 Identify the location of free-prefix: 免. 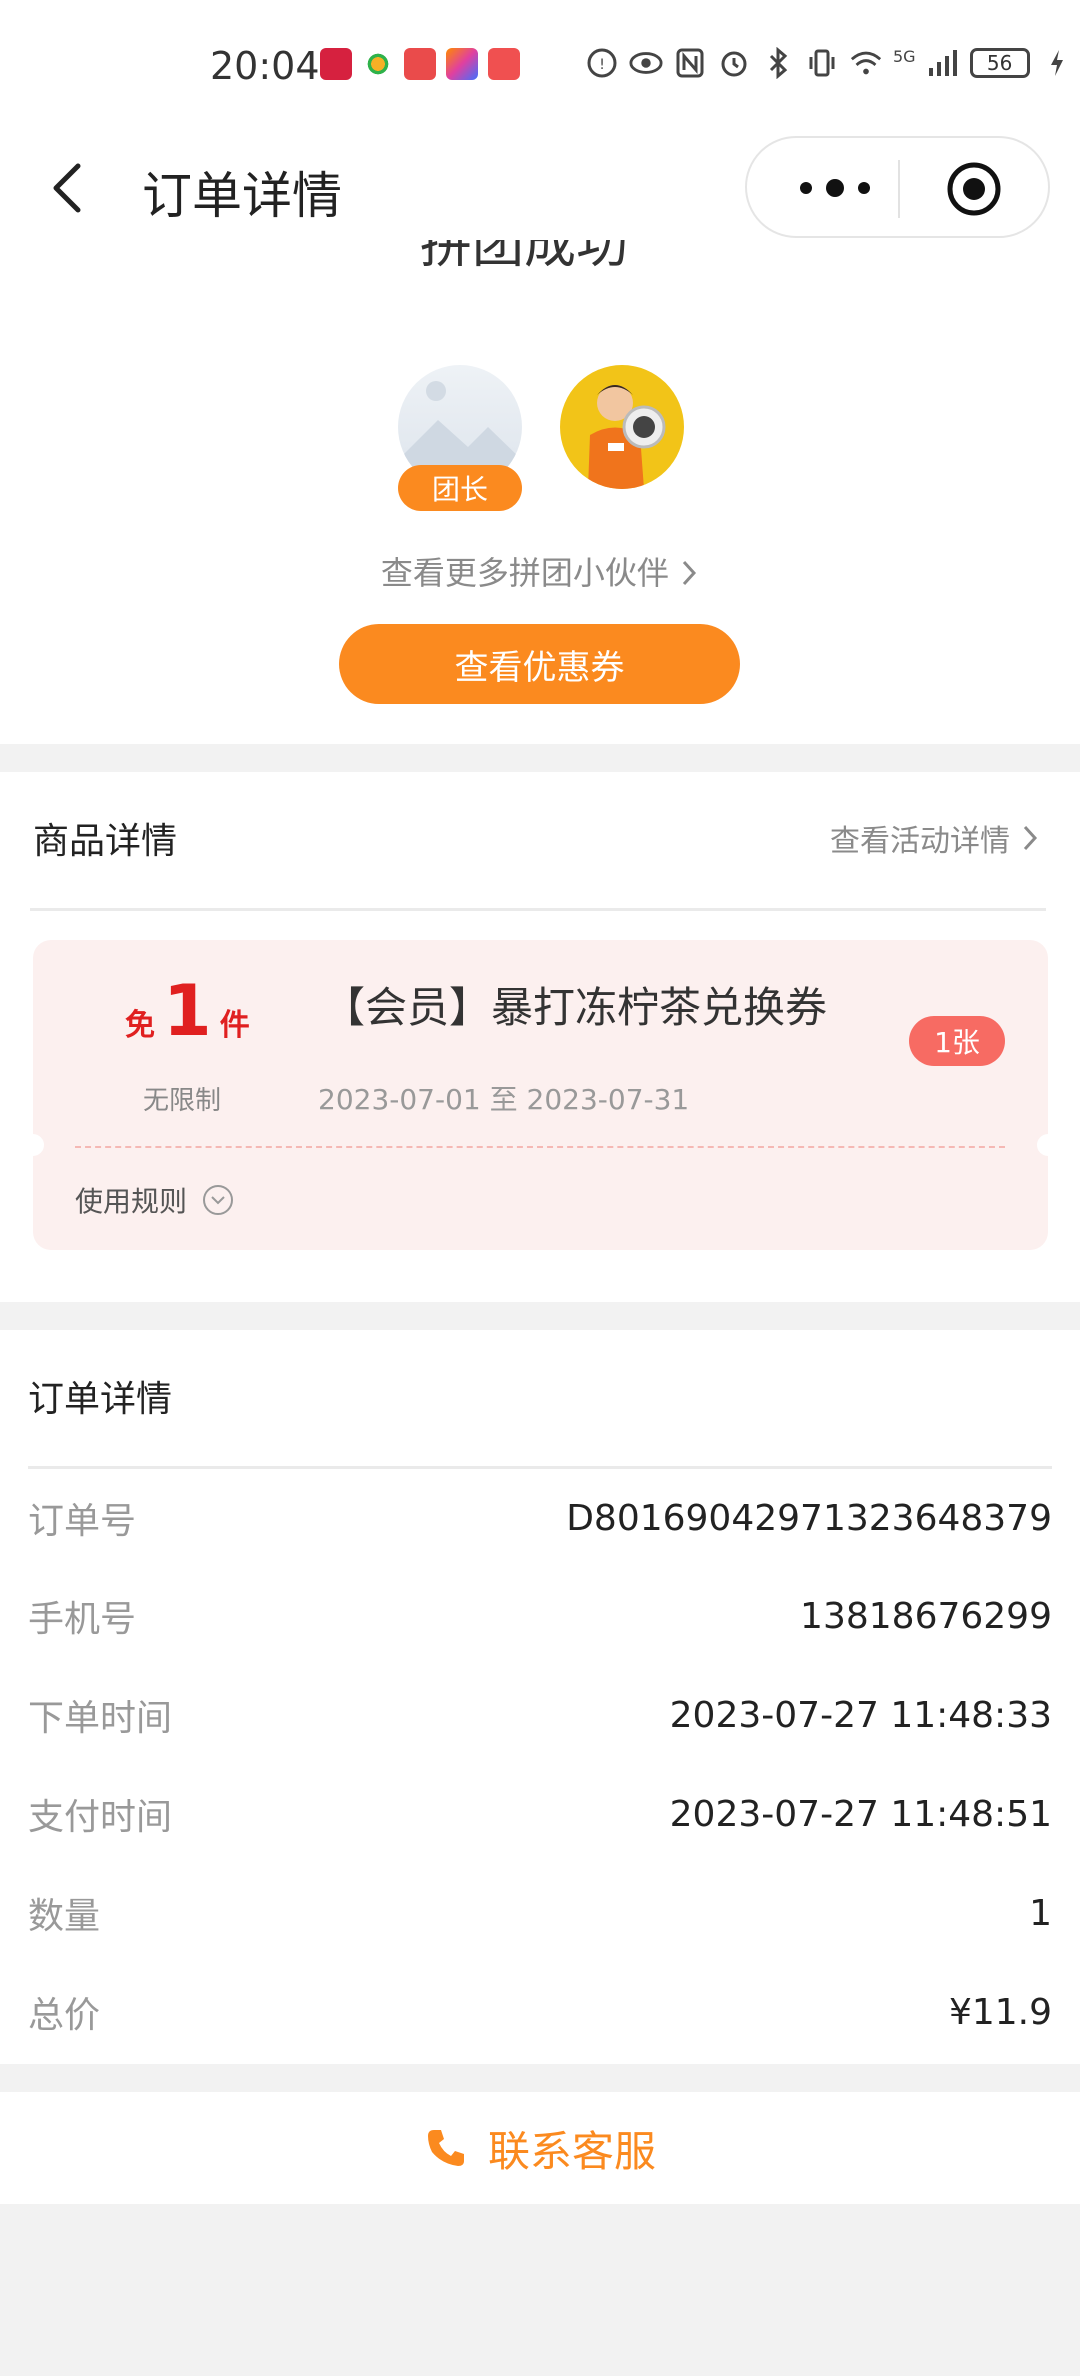
(140, 1025).